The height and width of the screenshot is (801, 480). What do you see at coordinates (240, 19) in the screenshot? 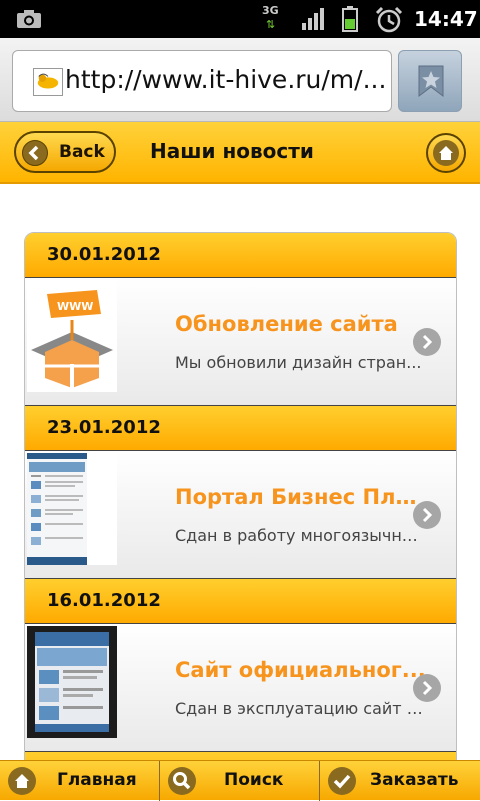
I see `status-bar: 3G ⇅ 14:47` at bounding box center [240, 19].